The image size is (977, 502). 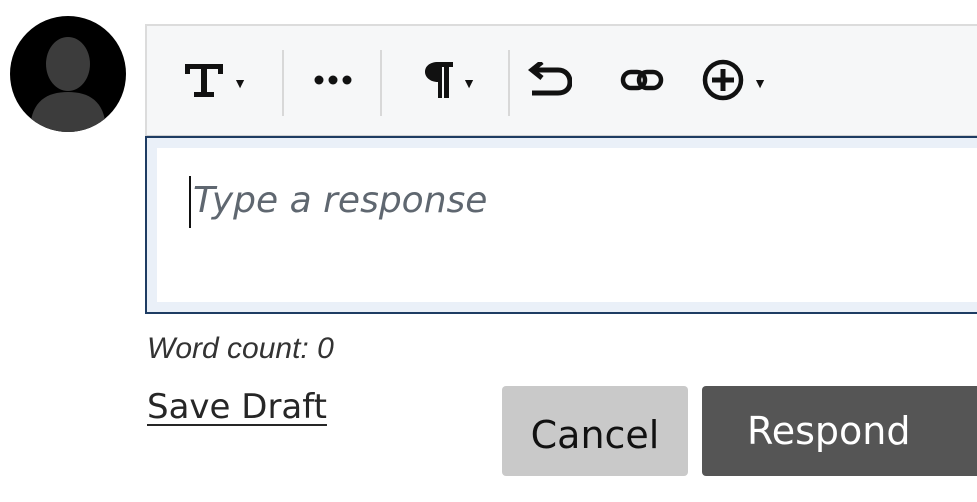 What do you see at coordinates (439, 80) in the screenshot?
I see `pilcrow-icon` at bounding box center [439, 80].